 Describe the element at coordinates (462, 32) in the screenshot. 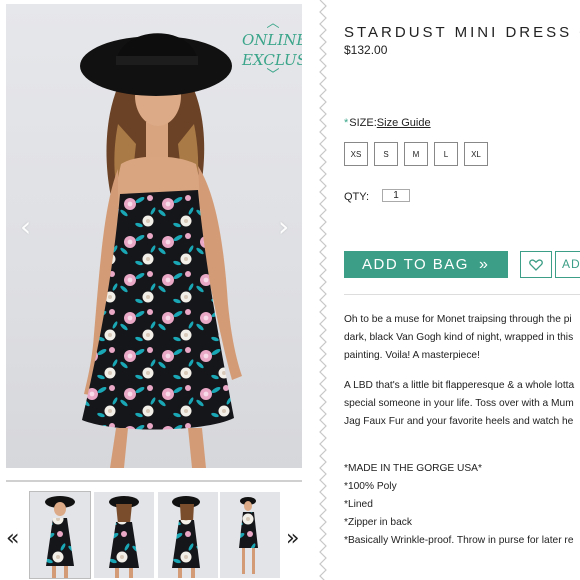

I see `product-title: STARDUST MINI DRESS ~` at that location.